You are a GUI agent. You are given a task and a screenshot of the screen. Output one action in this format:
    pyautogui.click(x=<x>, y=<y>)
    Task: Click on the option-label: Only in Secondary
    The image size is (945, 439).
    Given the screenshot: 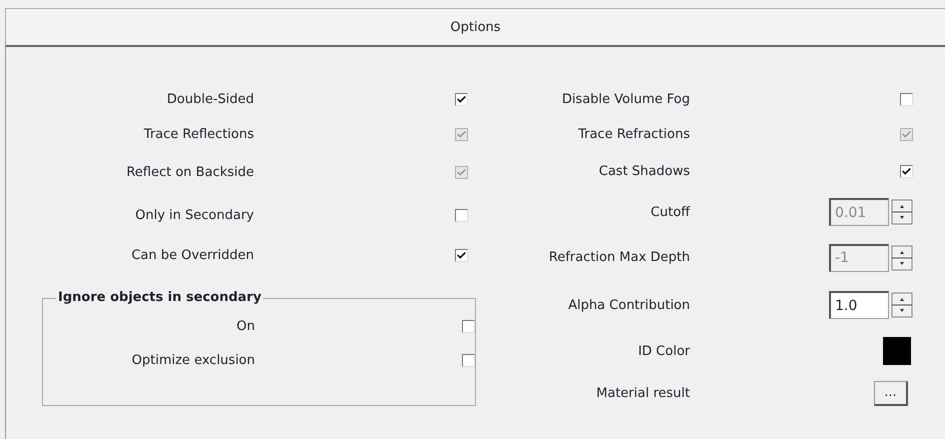 What is the action you would take?
    pyautogui.click(x=194, y=215)
    